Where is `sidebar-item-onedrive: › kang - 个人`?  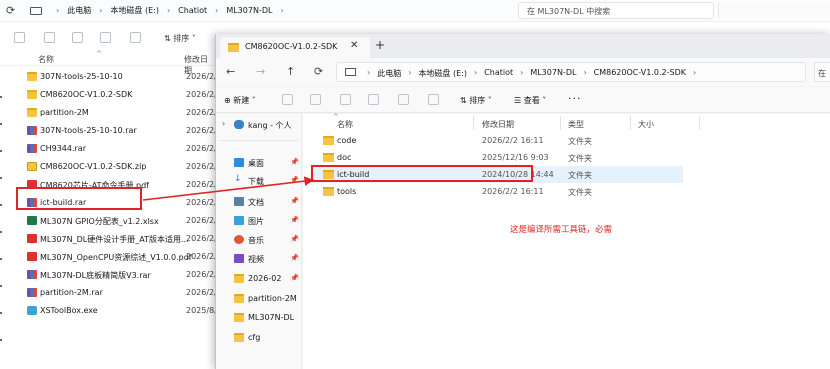 sidebar-item-onedrive: › kang - 个人 is located at coordinates (259, 125).